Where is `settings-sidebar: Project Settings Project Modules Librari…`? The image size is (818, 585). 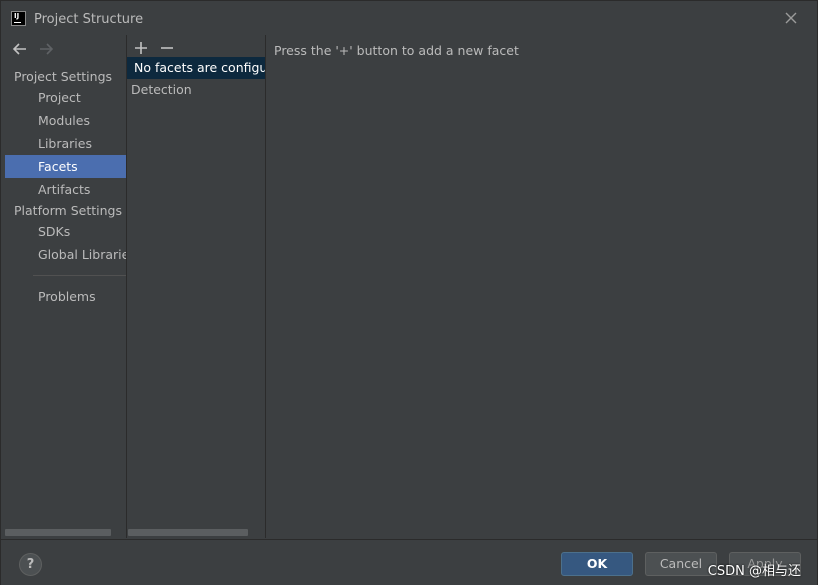
settings-sidebar: Project Settings Project Modules Librari… is located at coordinates (65, 286).